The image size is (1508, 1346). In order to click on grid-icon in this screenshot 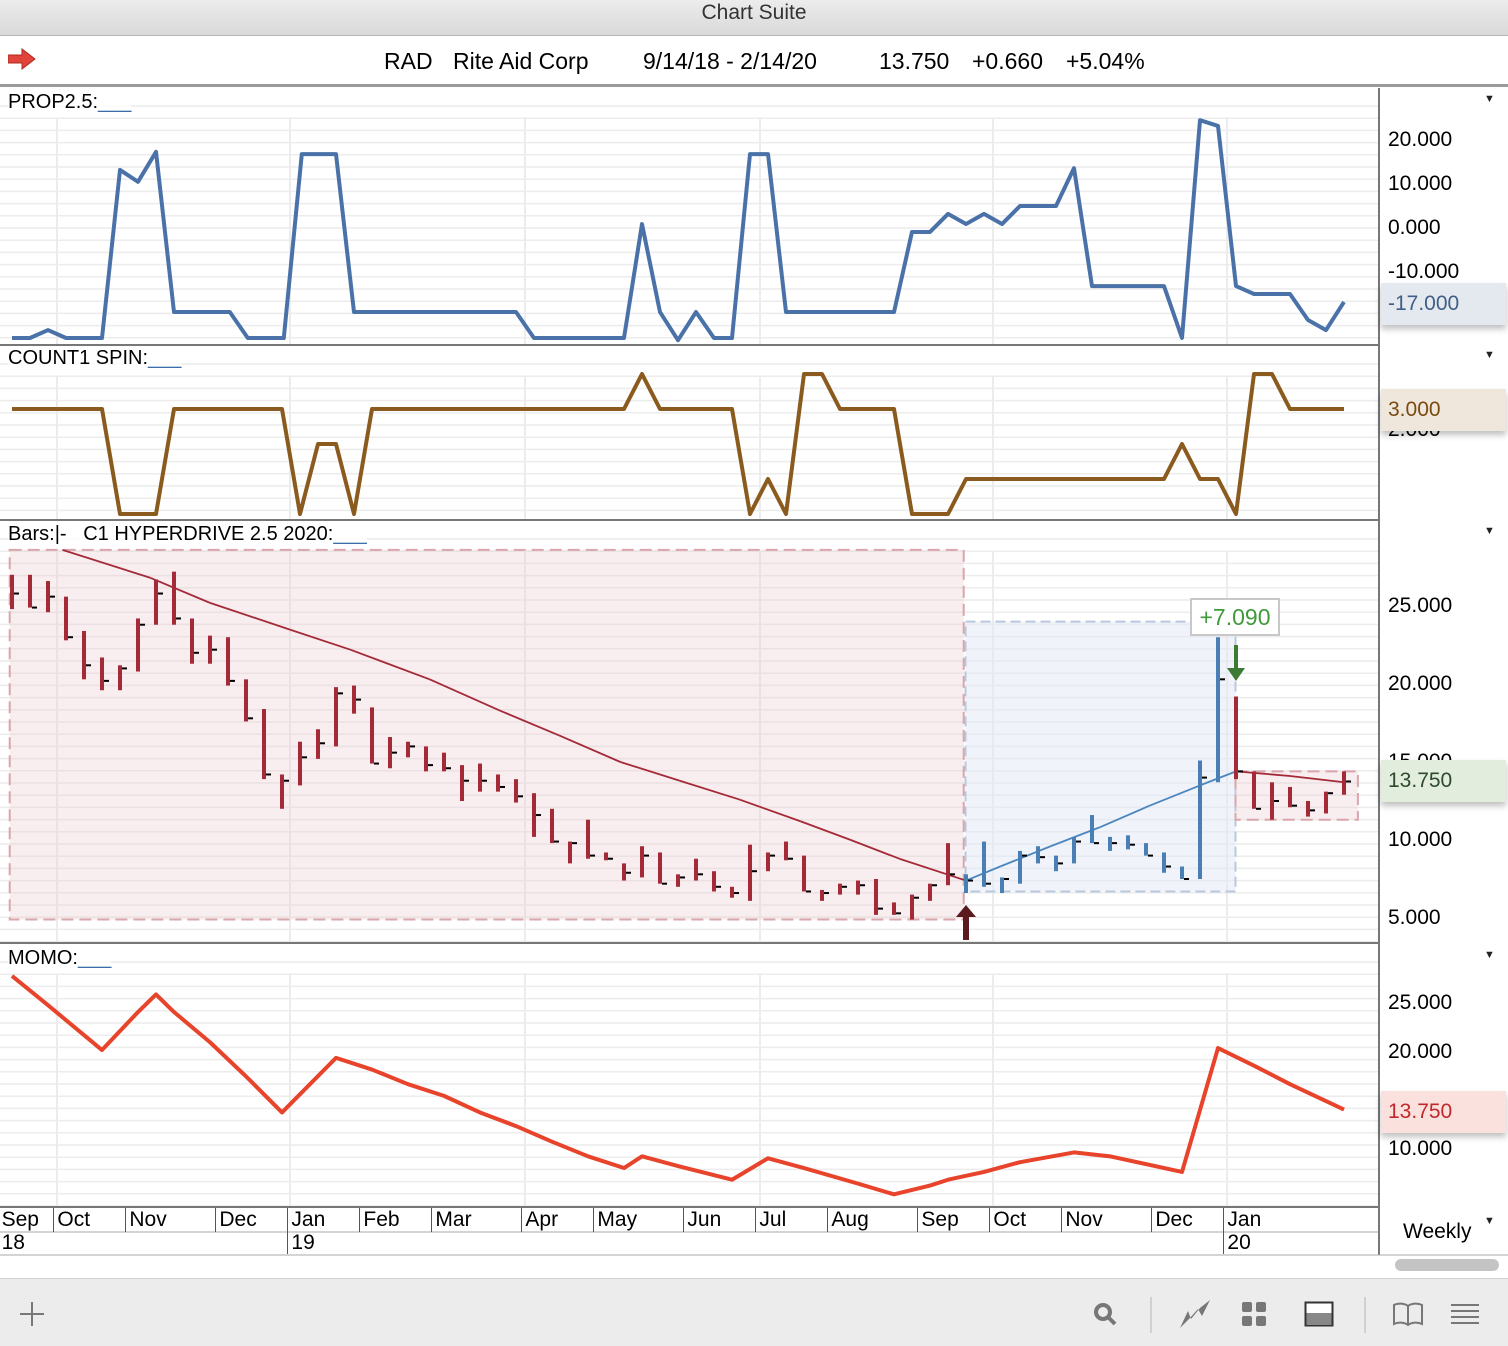, I will do `click(1254, 1314)`.